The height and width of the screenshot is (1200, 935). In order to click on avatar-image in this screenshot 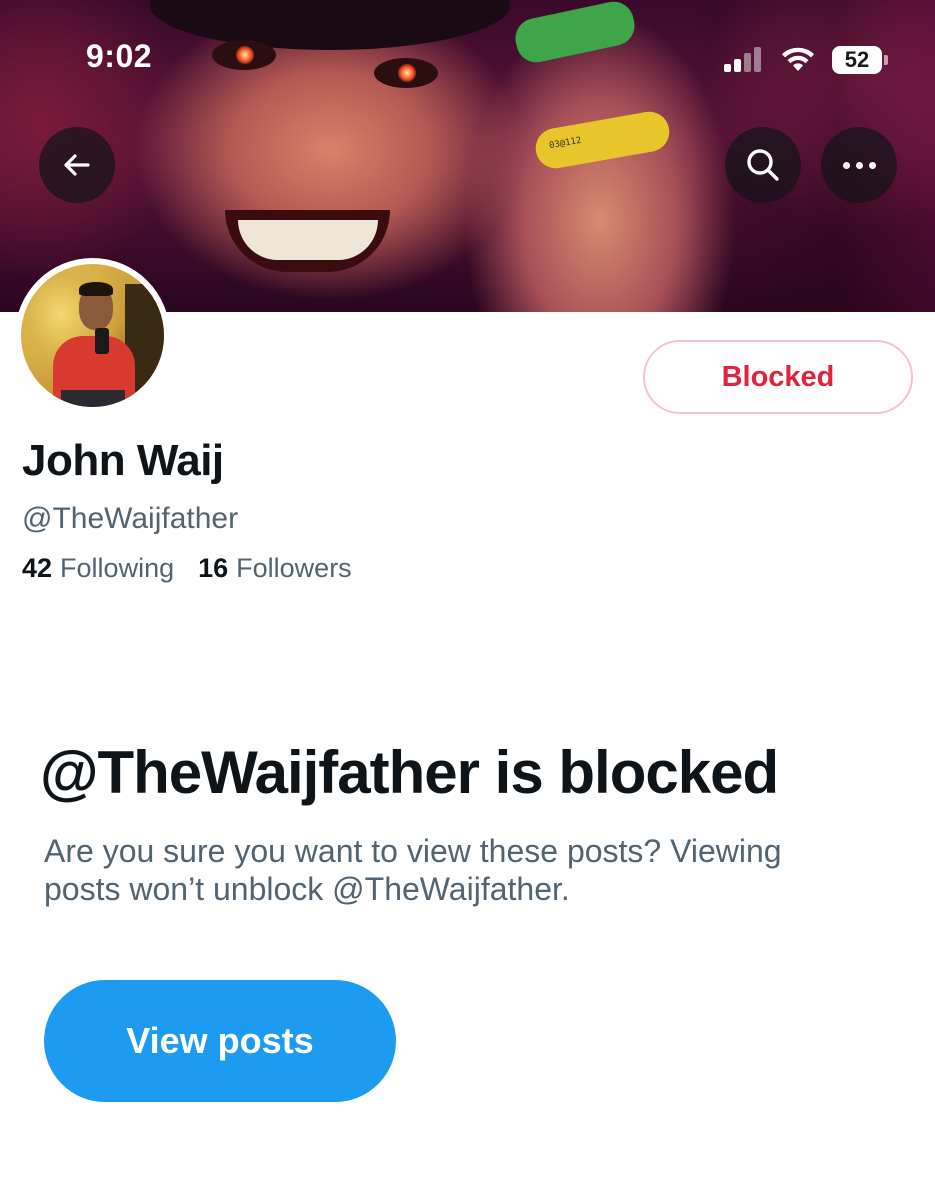, I will do `click(92, 335)`.